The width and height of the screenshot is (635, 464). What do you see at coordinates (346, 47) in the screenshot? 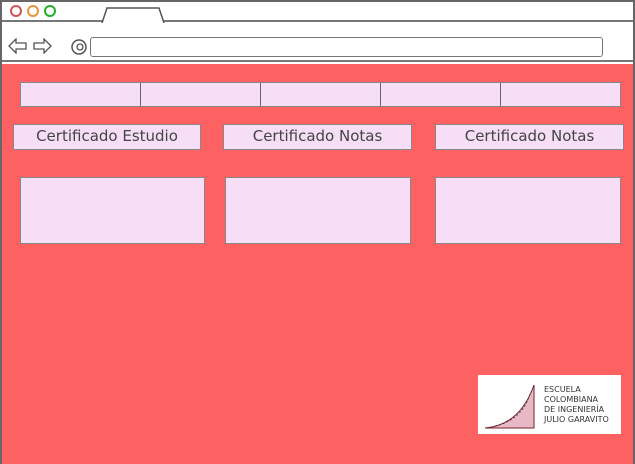
I see `url-input` at bounding box center [346, 47].